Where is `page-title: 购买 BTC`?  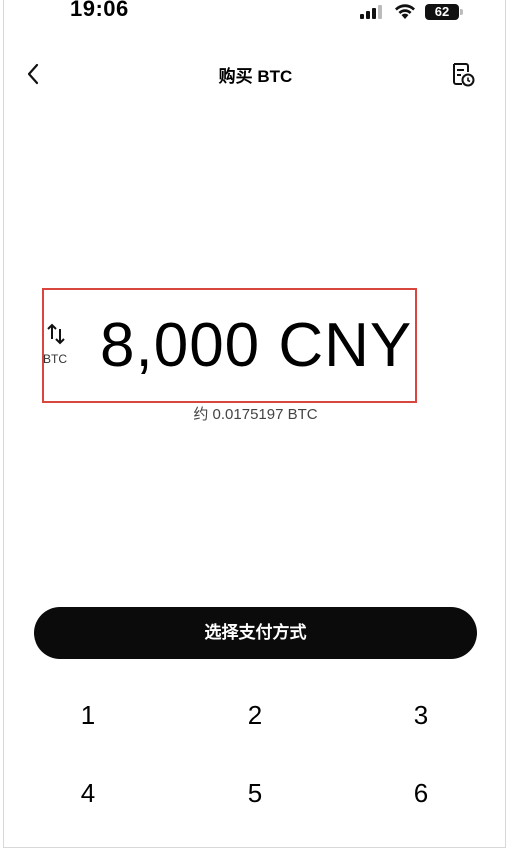
page-title: 购买 BTC is located at coordinates (255, 76).